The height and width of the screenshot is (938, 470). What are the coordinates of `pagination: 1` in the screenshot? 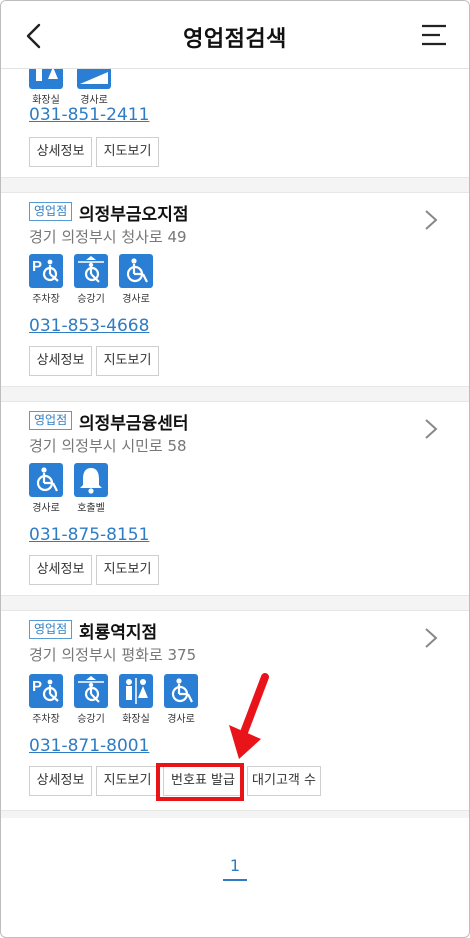 It's located at (235, 868).